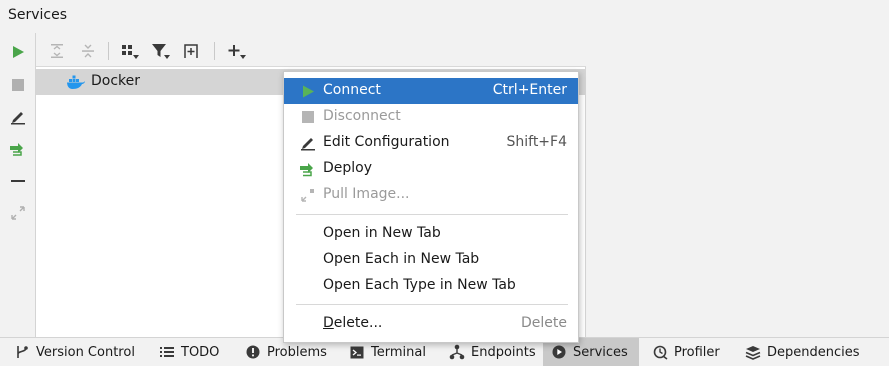 Image resolution: width=889 pixels, height=366 pixels. What do you see at coordinates (76, 82) in the screenshot?
I see `docker-icon` at bounding box center [76, 82].